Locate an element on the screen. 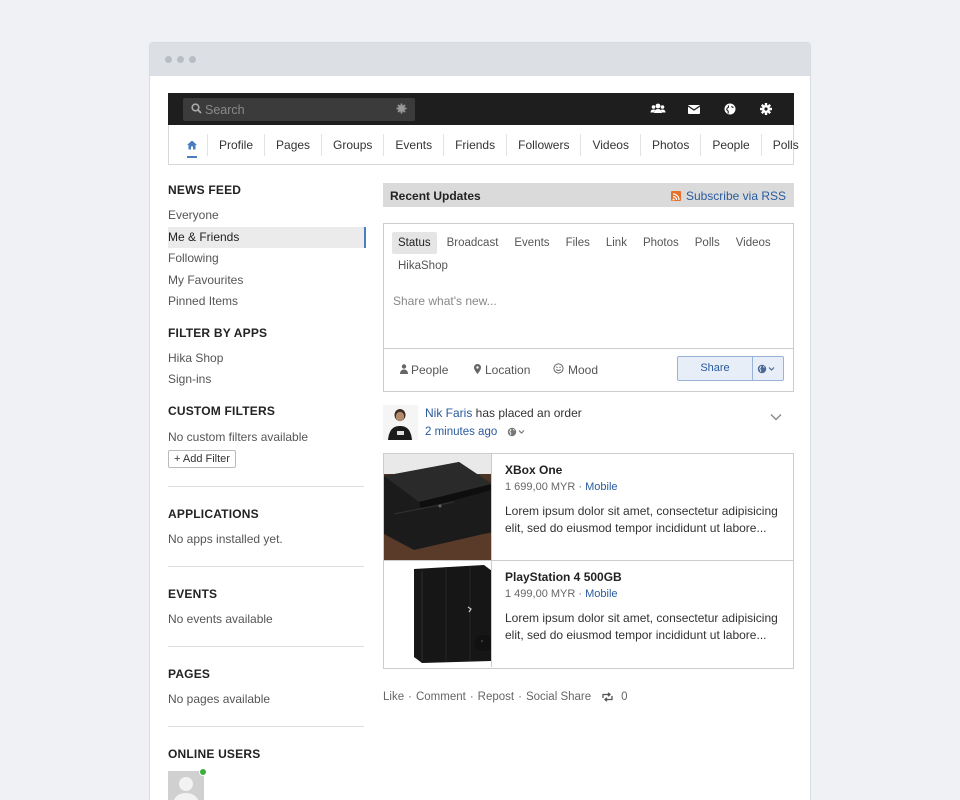  composer-footer: People Location Mood Share is located at coordinates (588, 369).